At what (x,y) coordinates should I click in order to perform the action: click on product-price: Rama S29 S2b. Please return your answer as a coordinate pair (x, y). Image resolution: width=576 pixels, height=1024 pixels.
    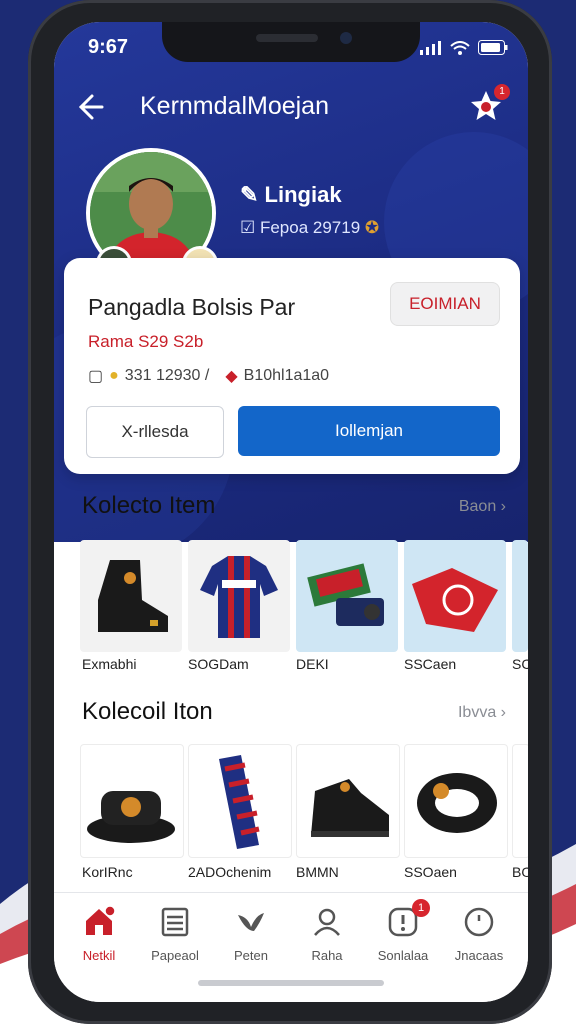
    Looking at the image, I should click on (146, 341).